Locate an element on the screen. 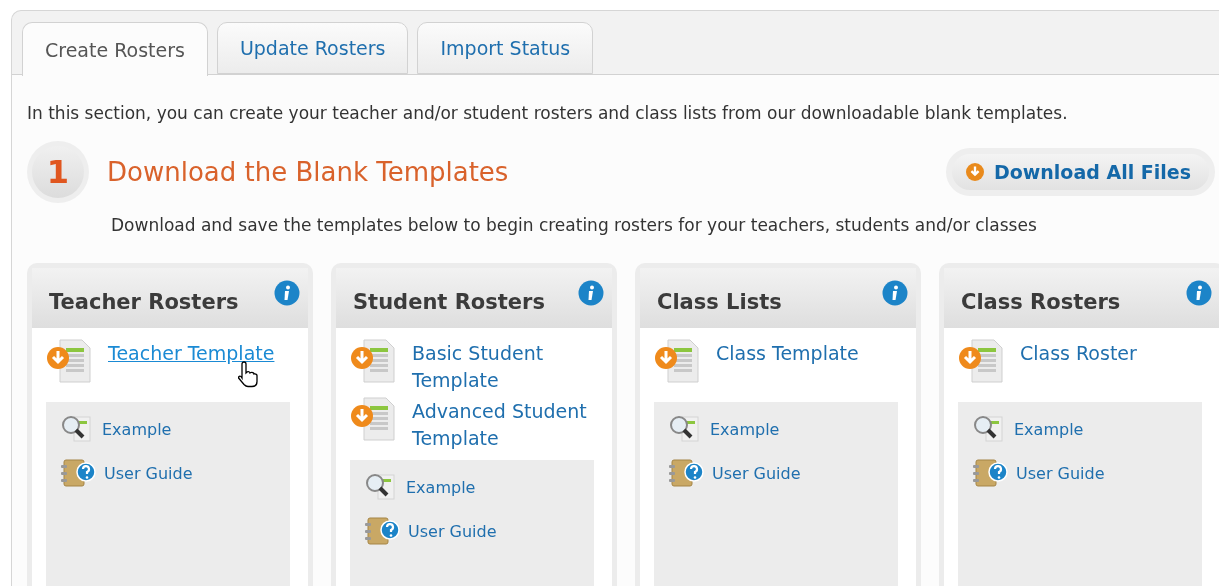 This screenshot has width=1219, height=586. card-title: Teacher Rosters is located at coordinates (144, 302).